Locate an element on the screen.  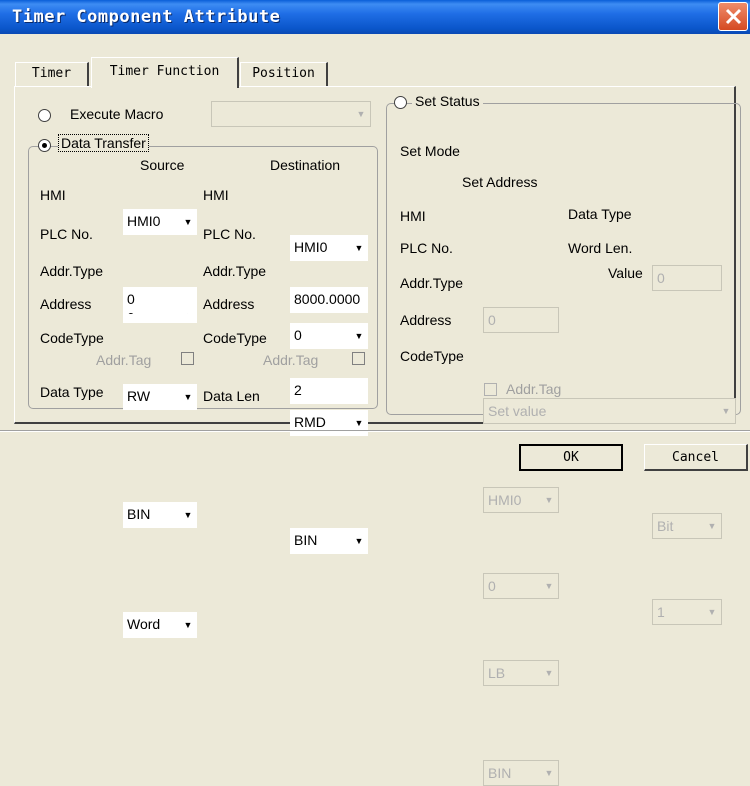
set-address-input: 0 is located at coordinates (521, 320).